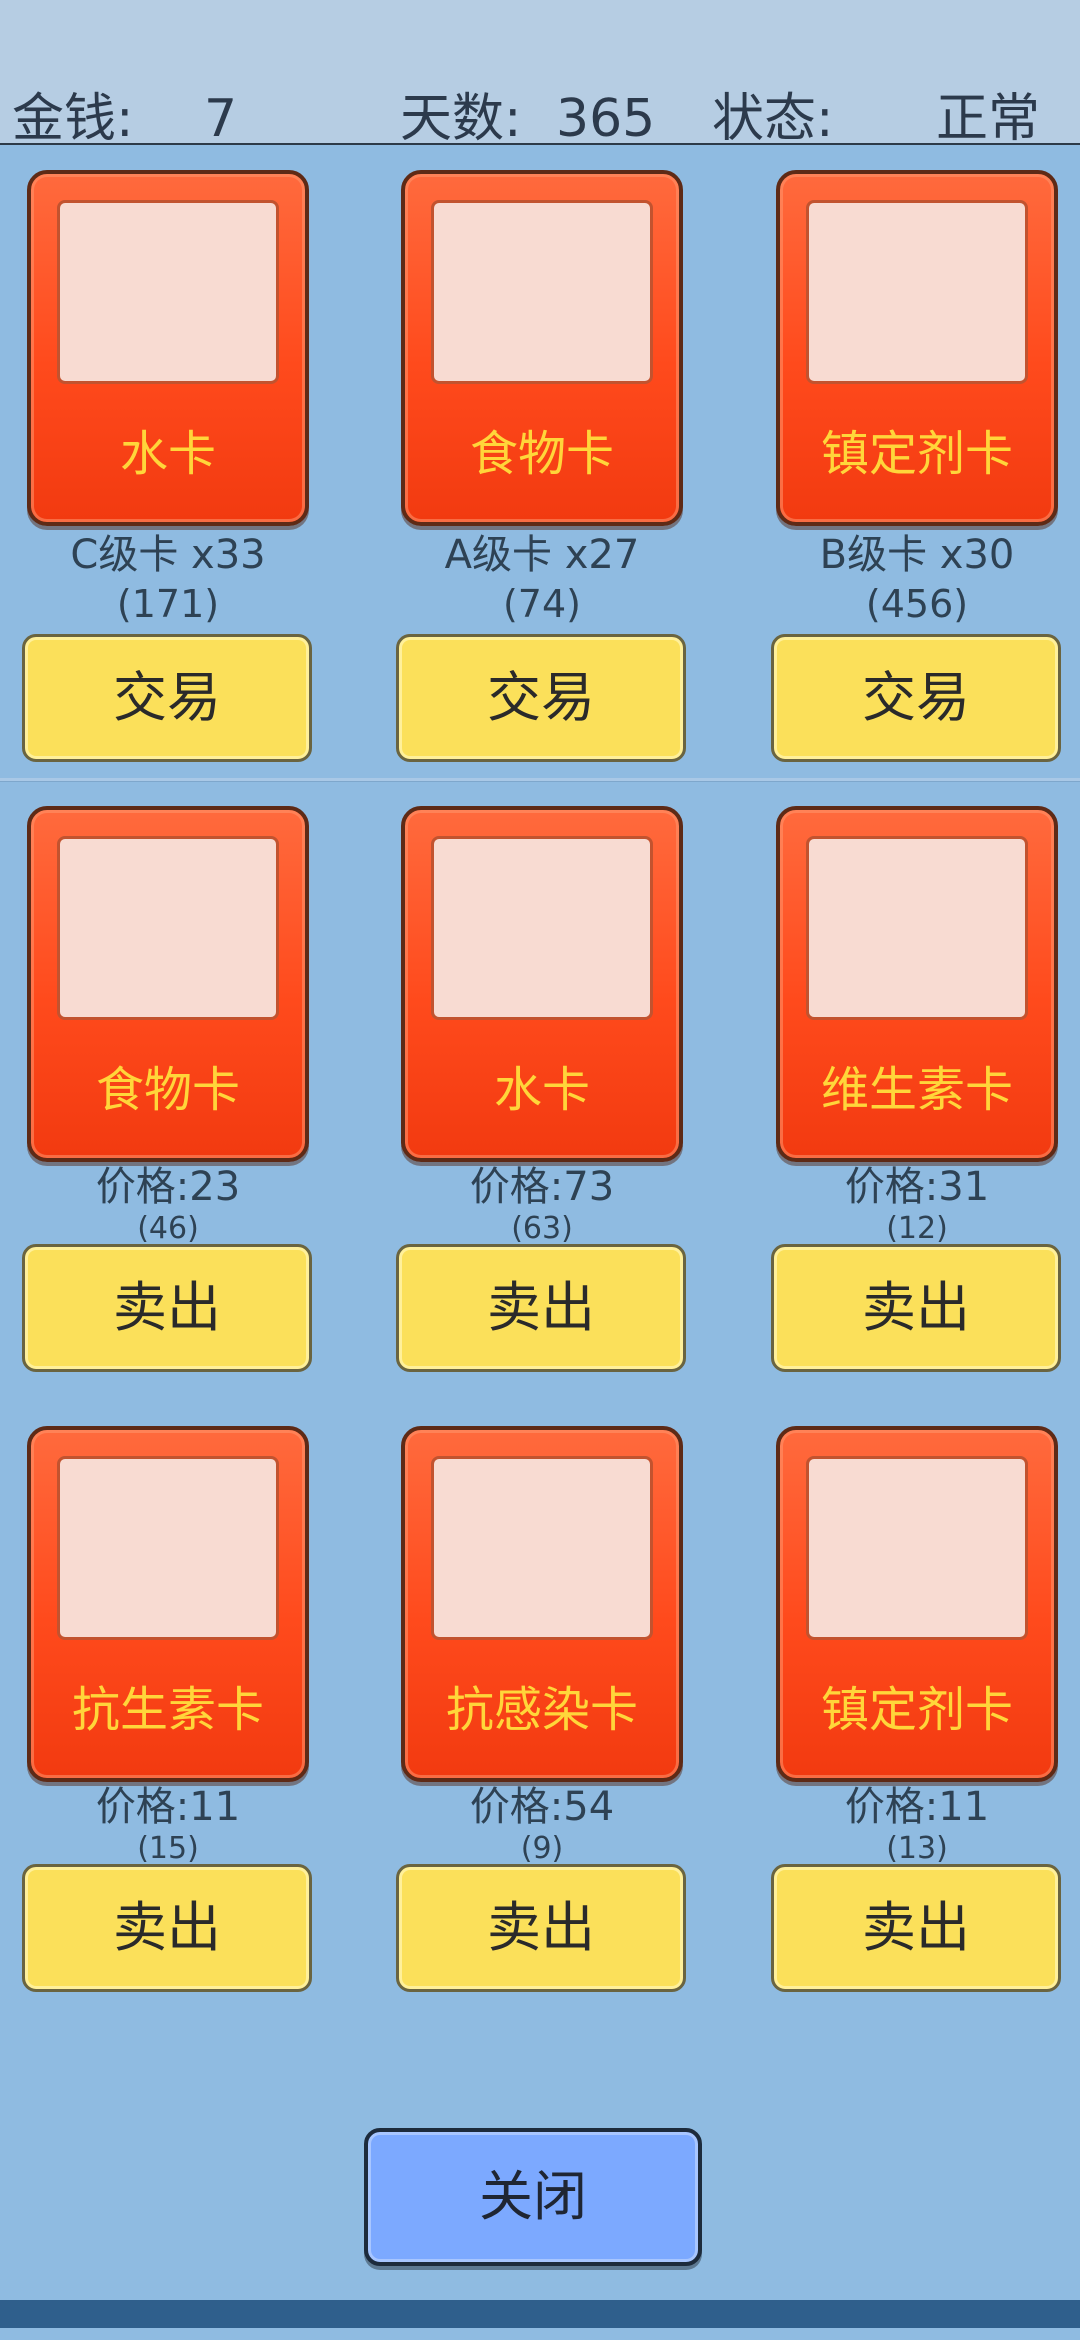 The height and width of the screenshot is (2340, 1080). I want to click on card-grade: C级卡 x33, so click(168, 555).